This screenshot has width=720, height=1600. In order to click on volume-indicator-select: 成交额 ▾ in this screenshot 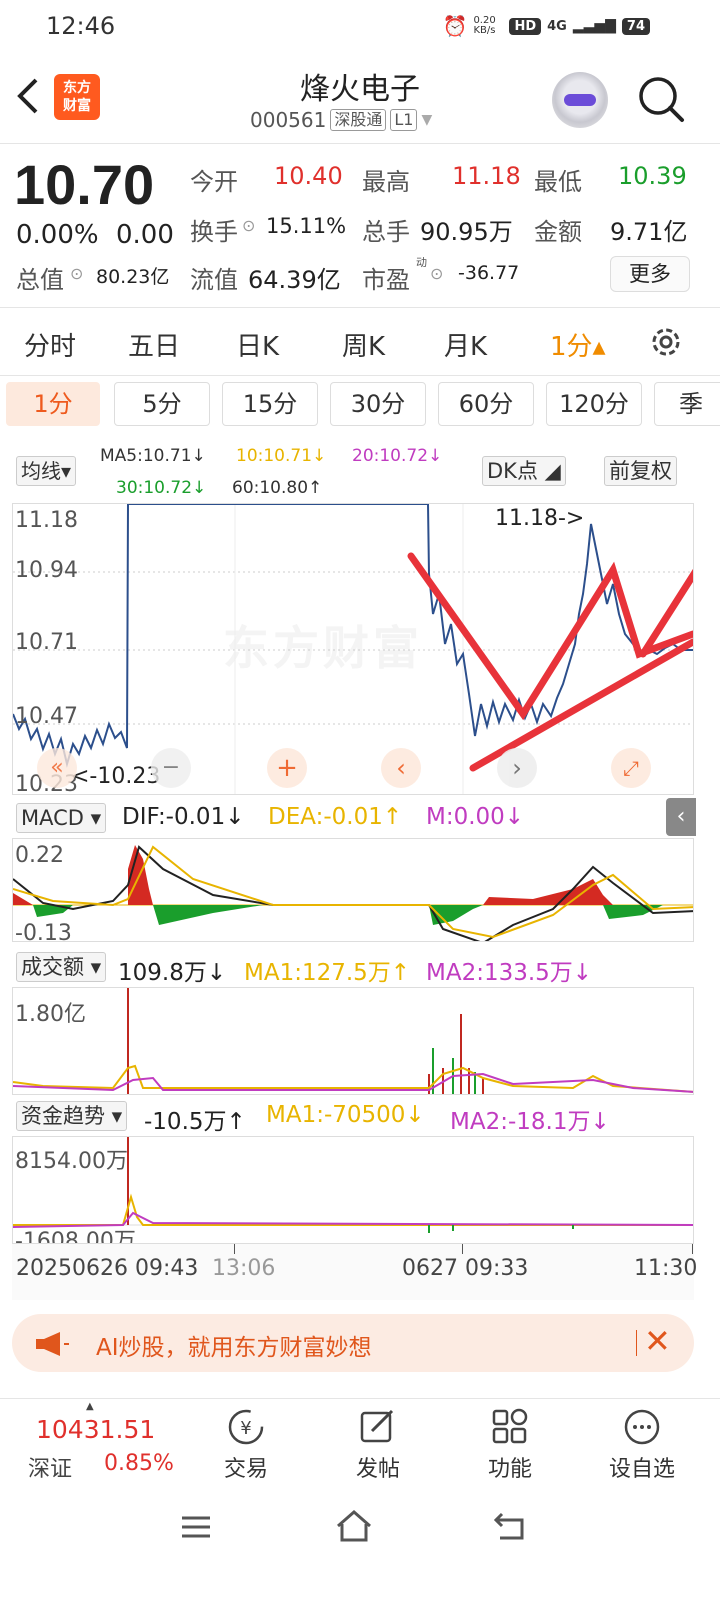, I will do `click(61, 967)`.